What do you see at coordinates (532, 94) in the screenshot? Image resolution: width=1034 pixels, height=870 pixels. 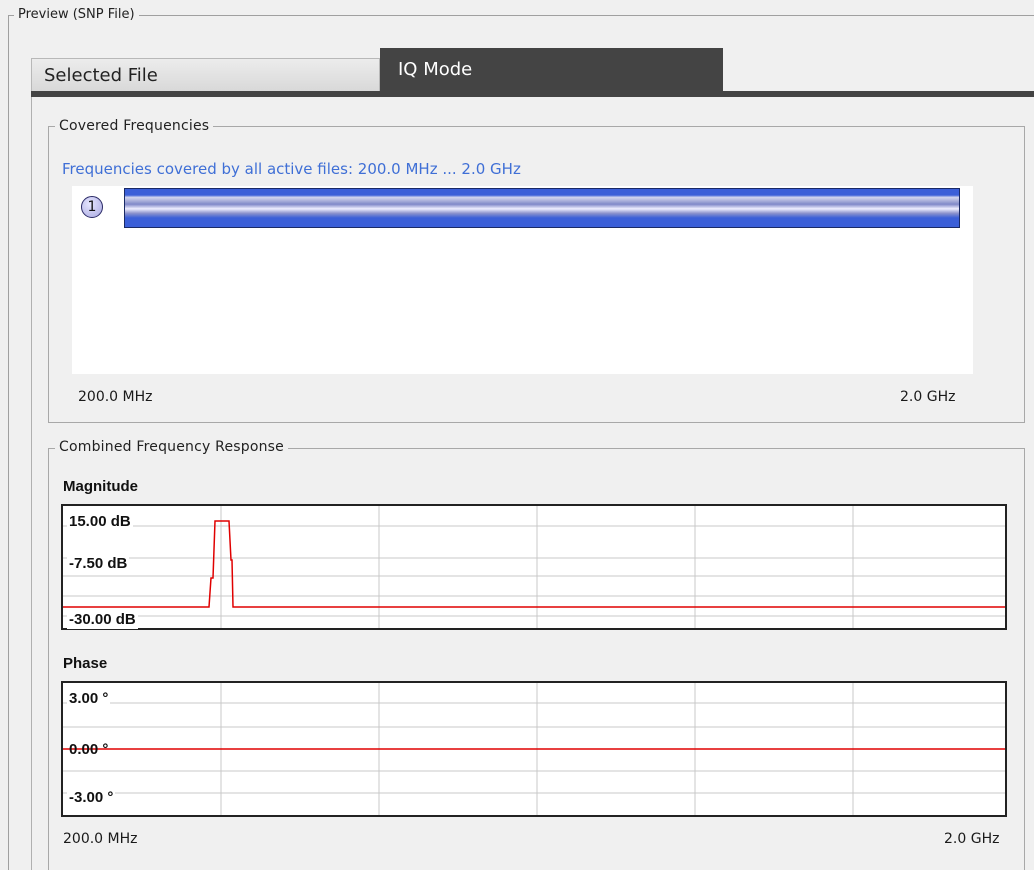 I see `tab-bar-underline` at bounding box center [532, 94].